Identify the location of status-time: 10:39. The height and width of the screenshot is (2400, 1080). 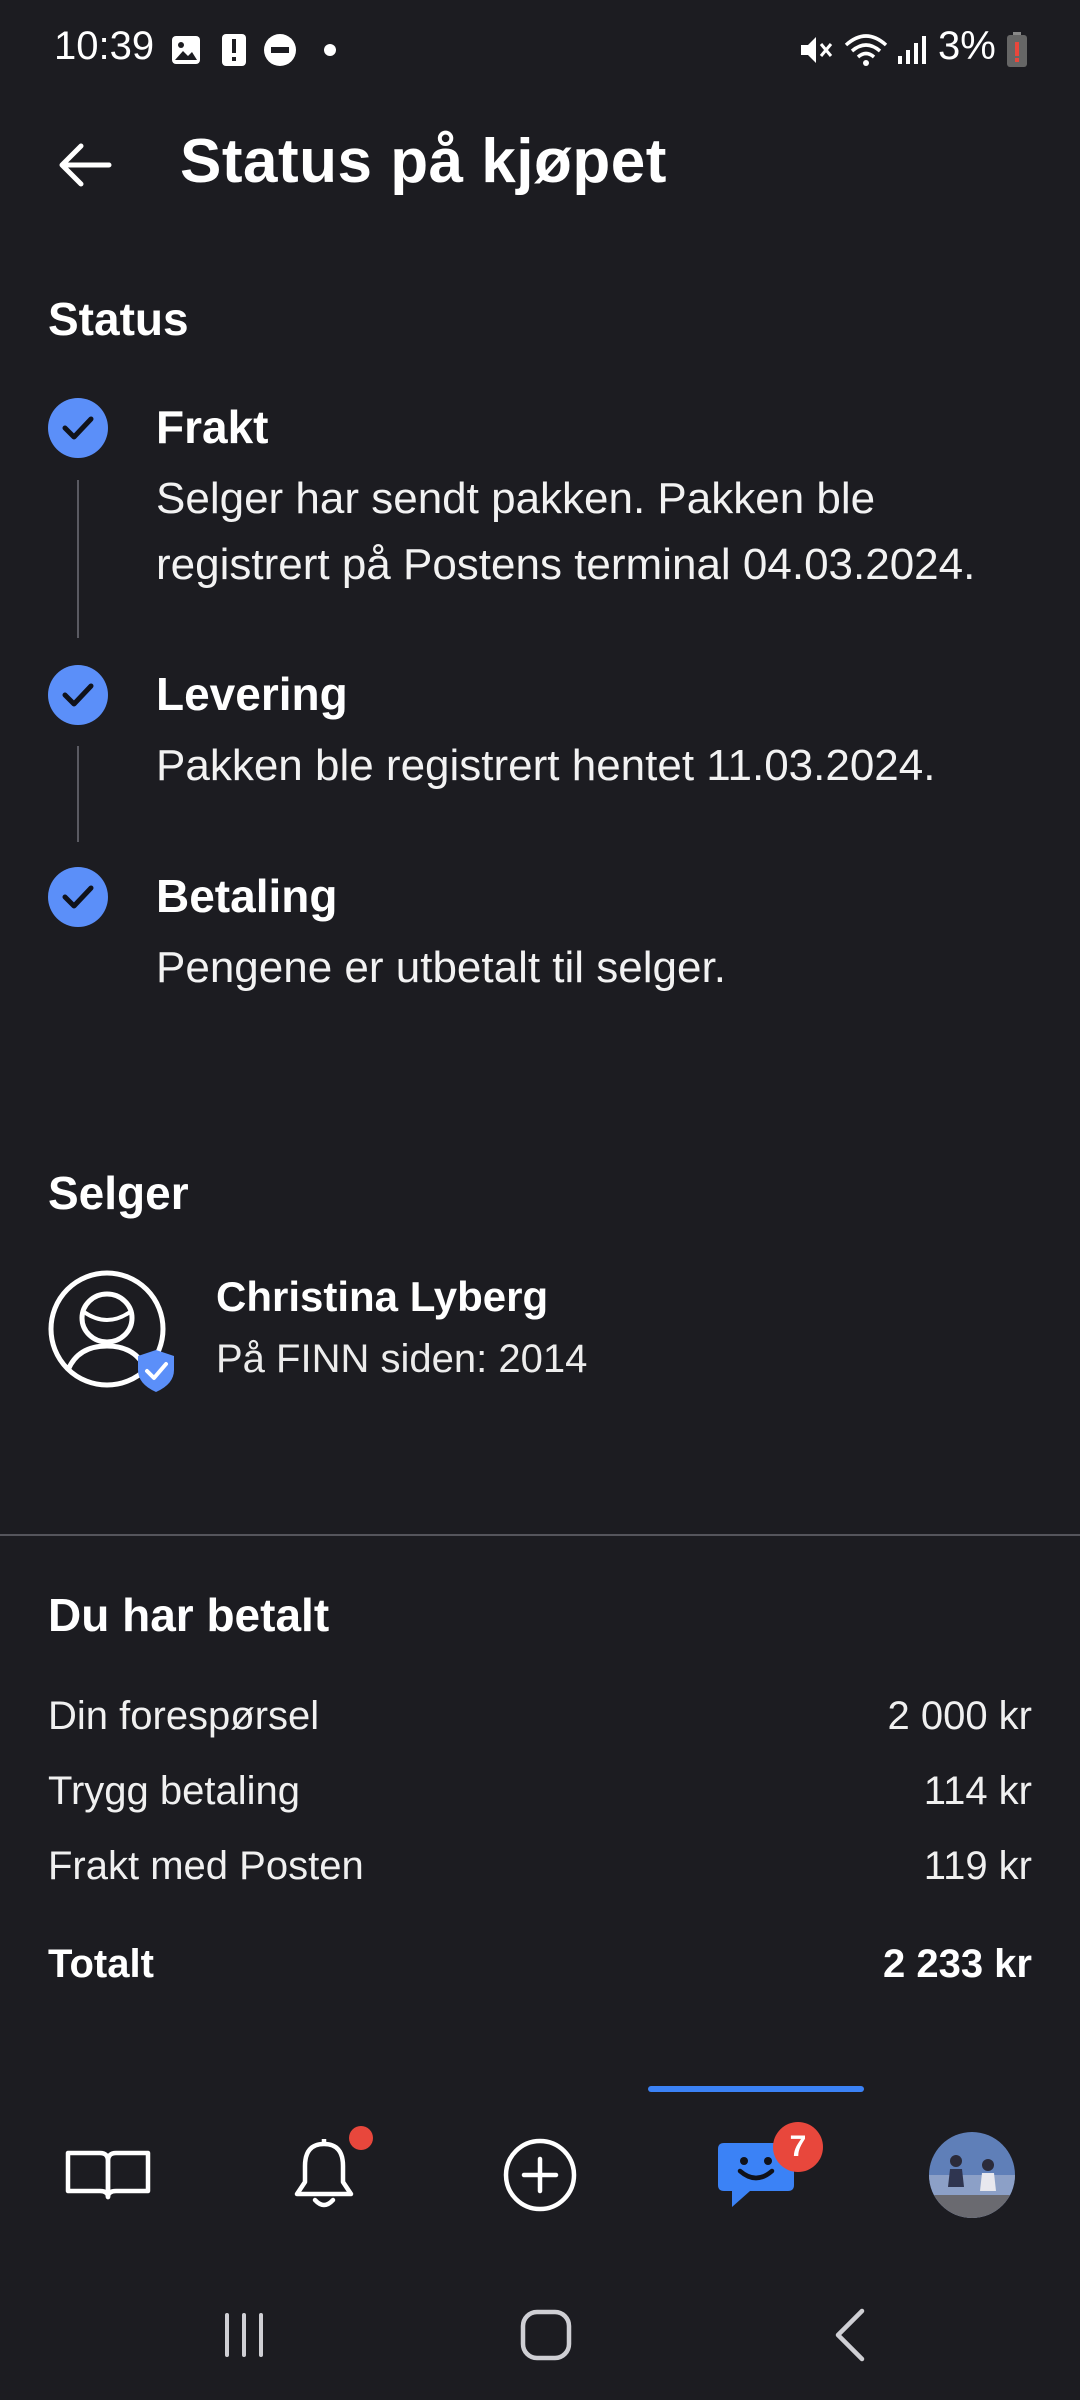
(104, 46).